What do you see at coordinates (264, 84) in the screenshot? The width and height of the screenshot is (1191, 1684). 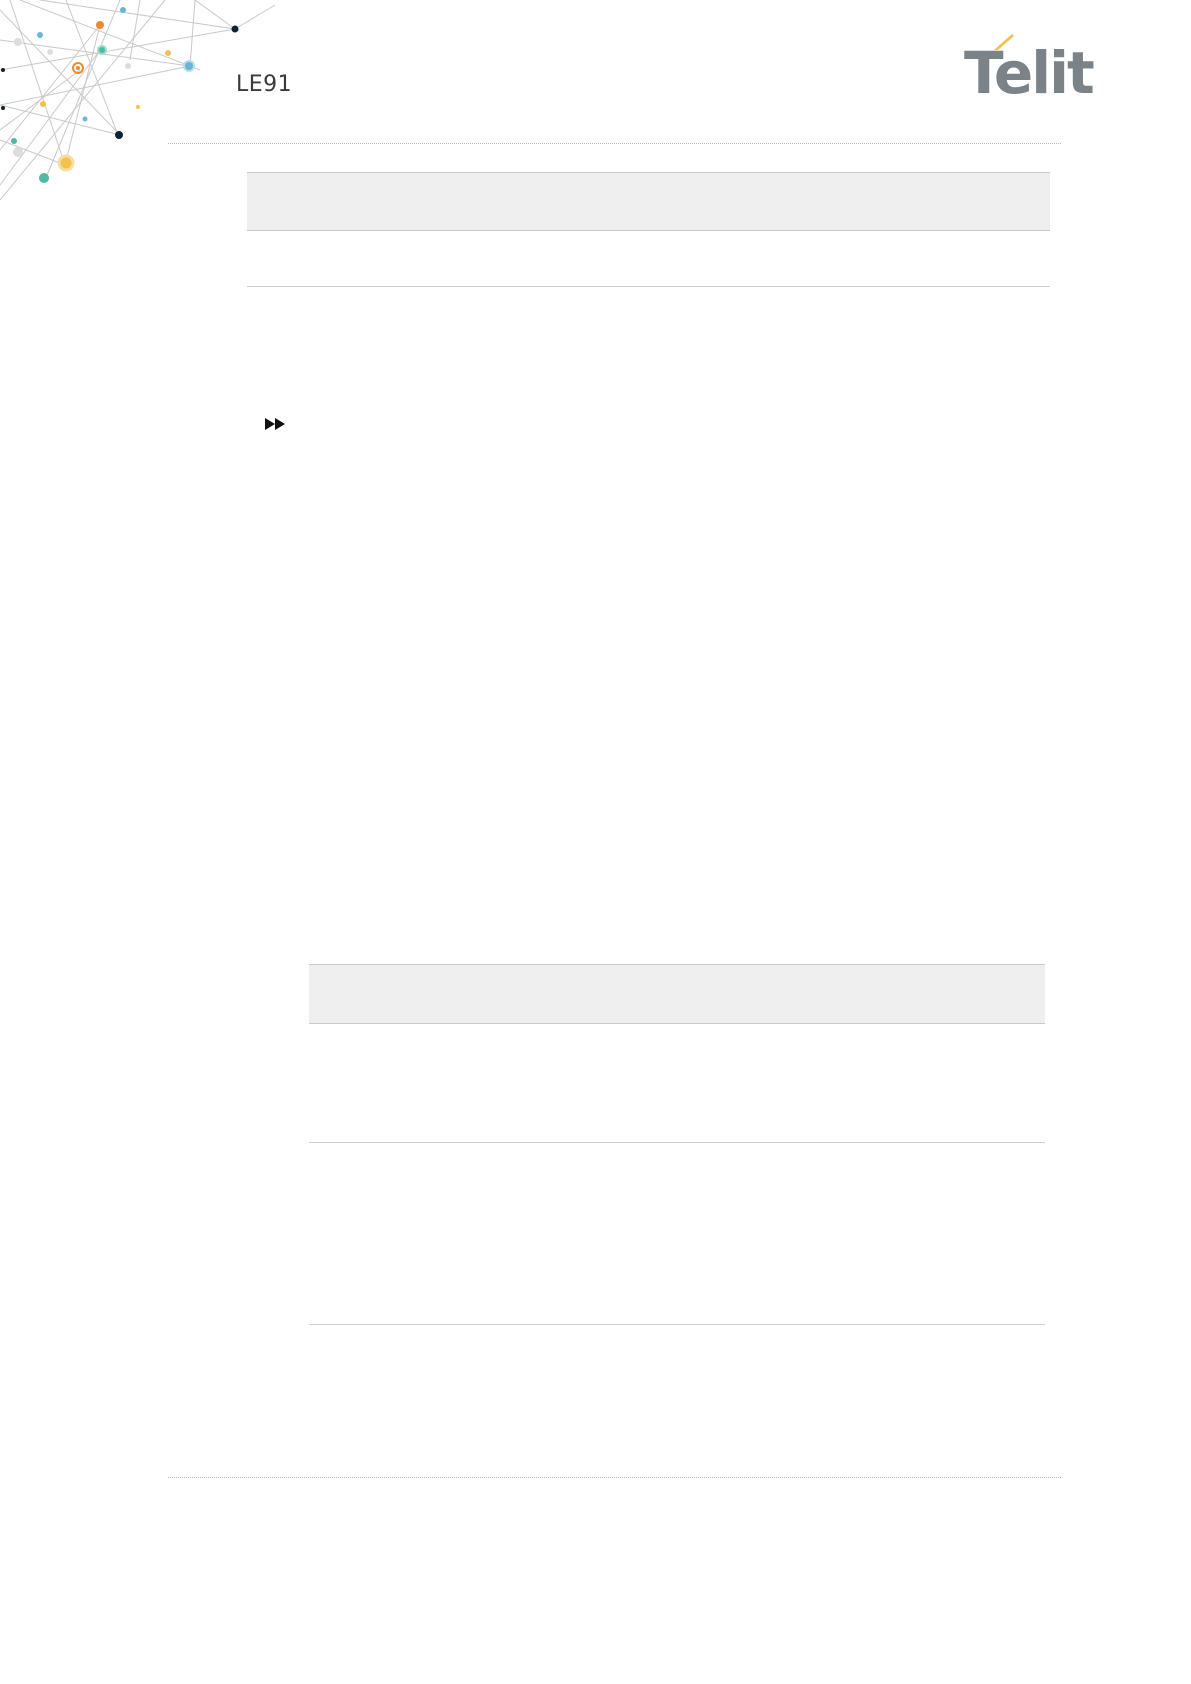 I see `model-name: LE91` at bounding box center [264, 84].